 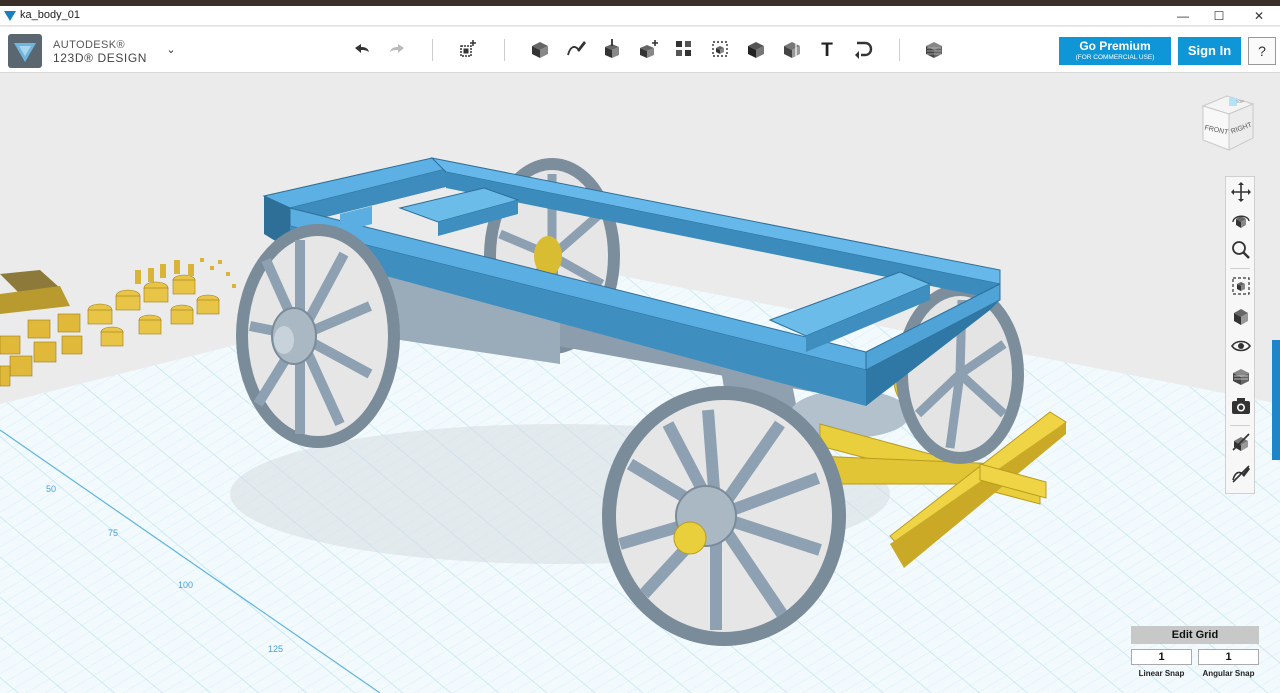 I want to click on window-title: ka_body_01, so click(x=50, y=15).